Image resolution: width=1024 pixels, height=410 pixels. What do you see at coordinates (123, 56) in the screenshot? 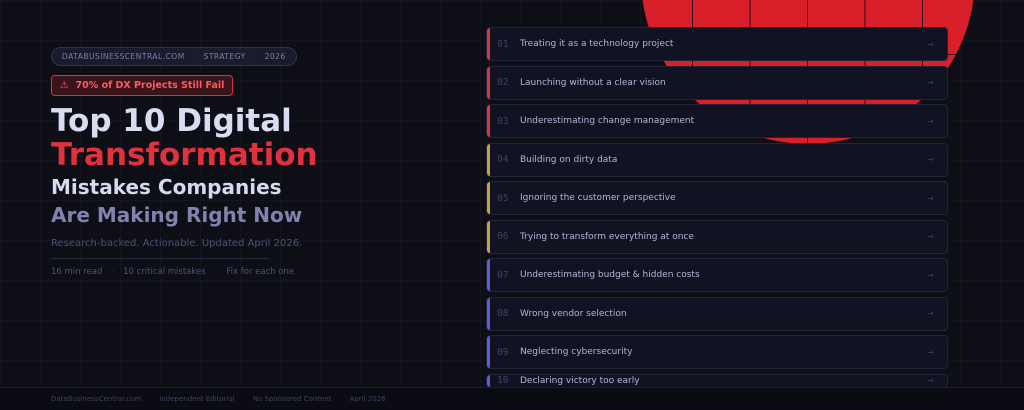
I see `breadcrumb-site: DATABUSINESSCENTRAL.COM` at bounding box center [123, 56].